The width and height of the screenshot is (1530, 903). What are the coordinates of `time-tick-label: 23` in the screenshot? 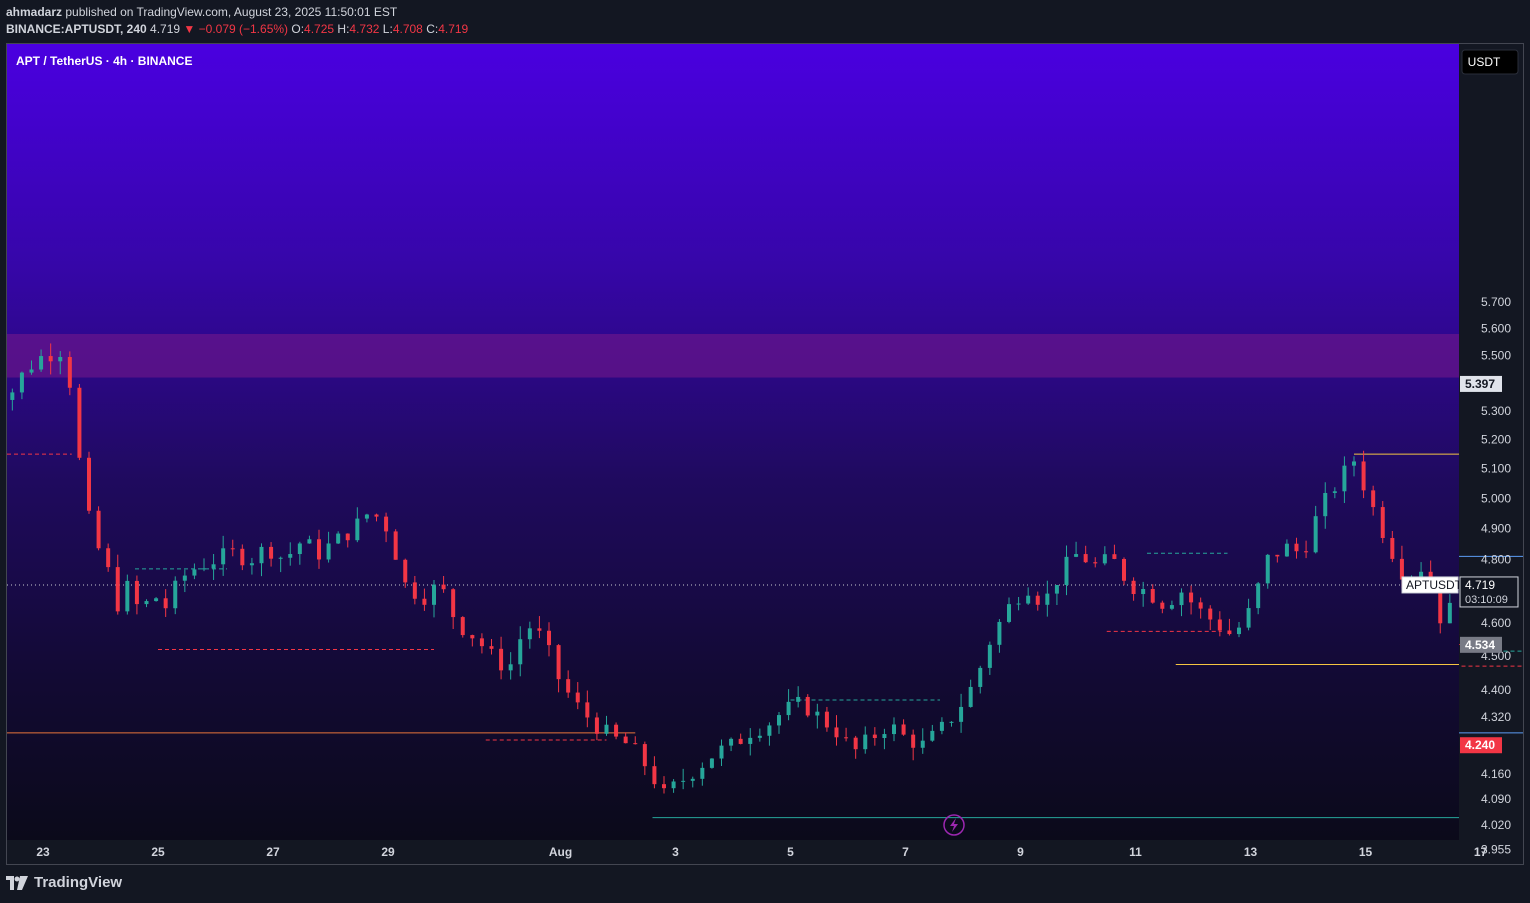 It's located at (43, 852).